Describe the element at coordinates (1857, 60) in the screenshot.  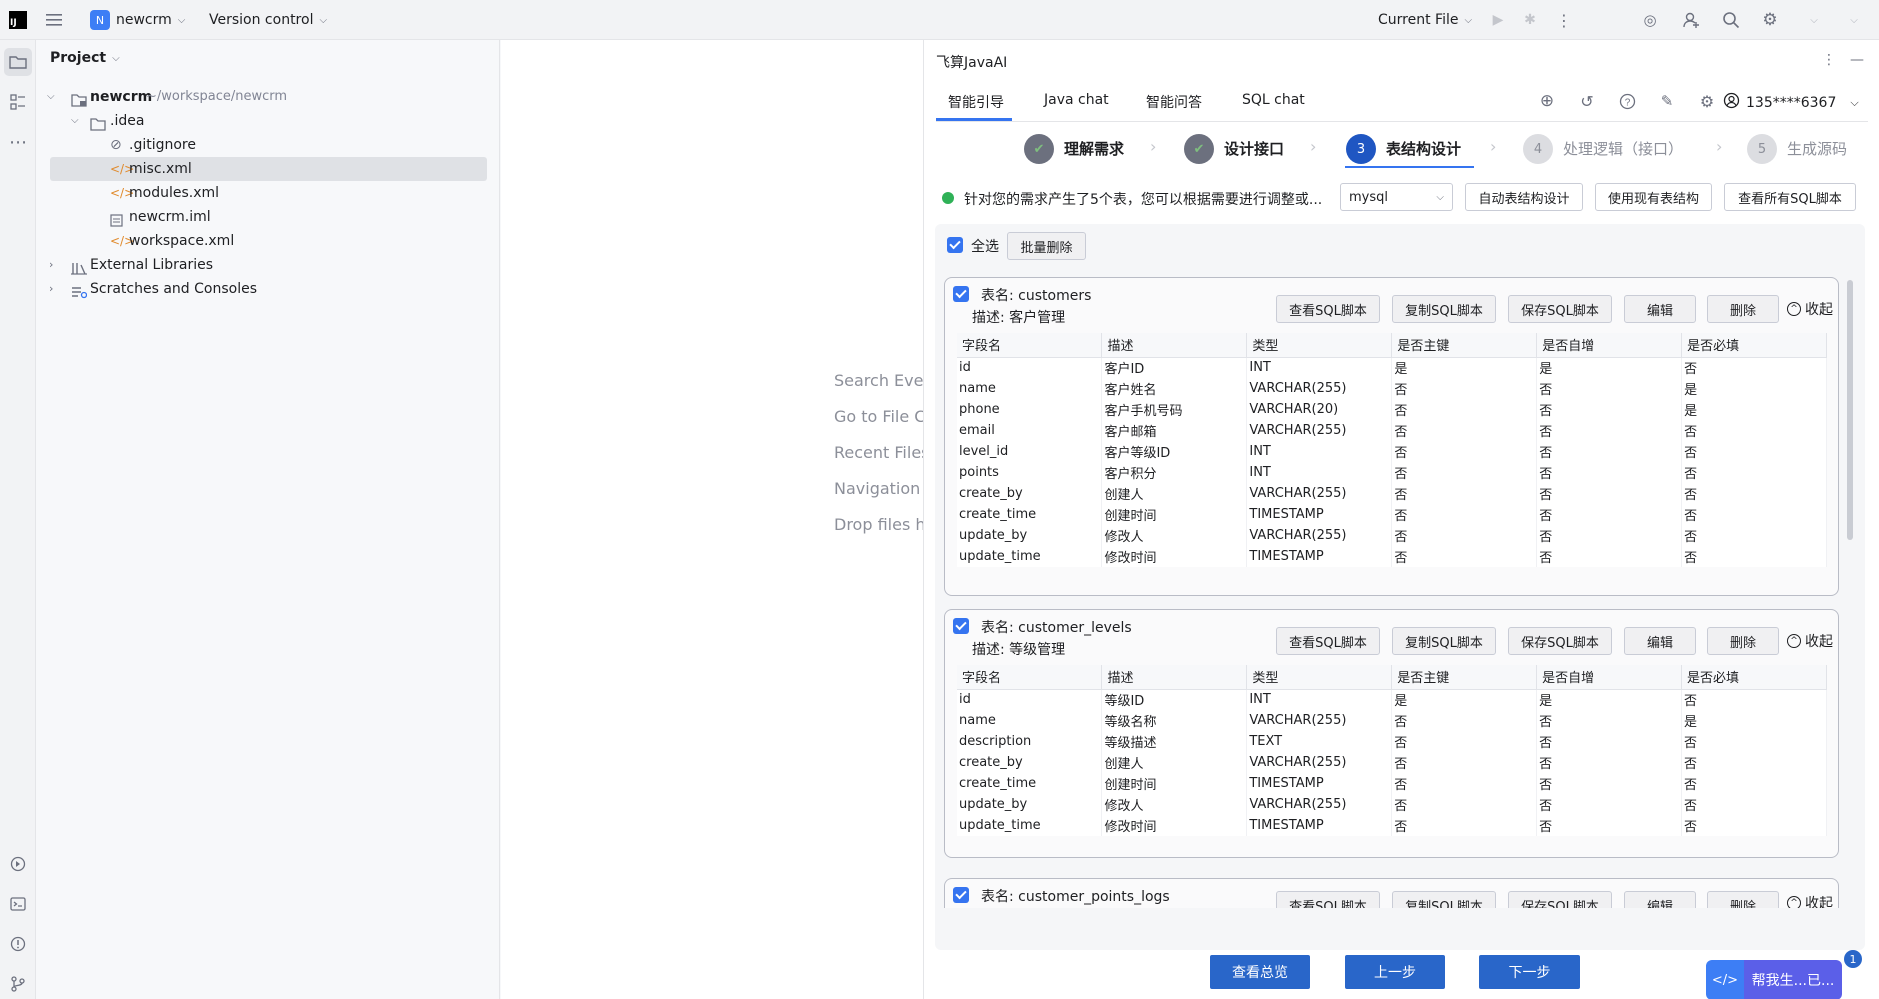
I see `hide-panel-icon: —` at that location.